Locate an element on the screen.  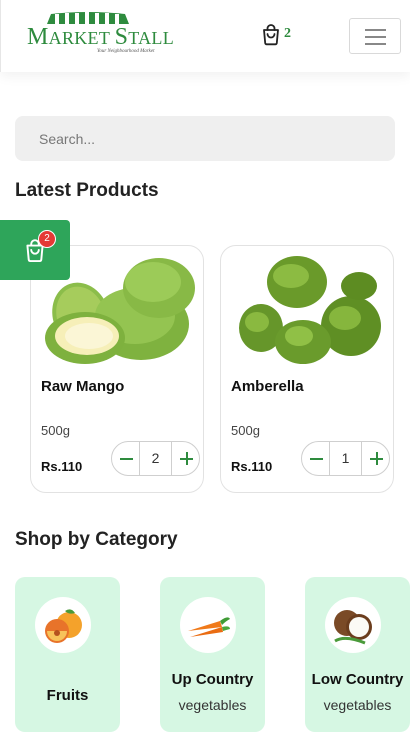
shop-by-category-heading: Shop by Category is located at coordinates (96, 539).